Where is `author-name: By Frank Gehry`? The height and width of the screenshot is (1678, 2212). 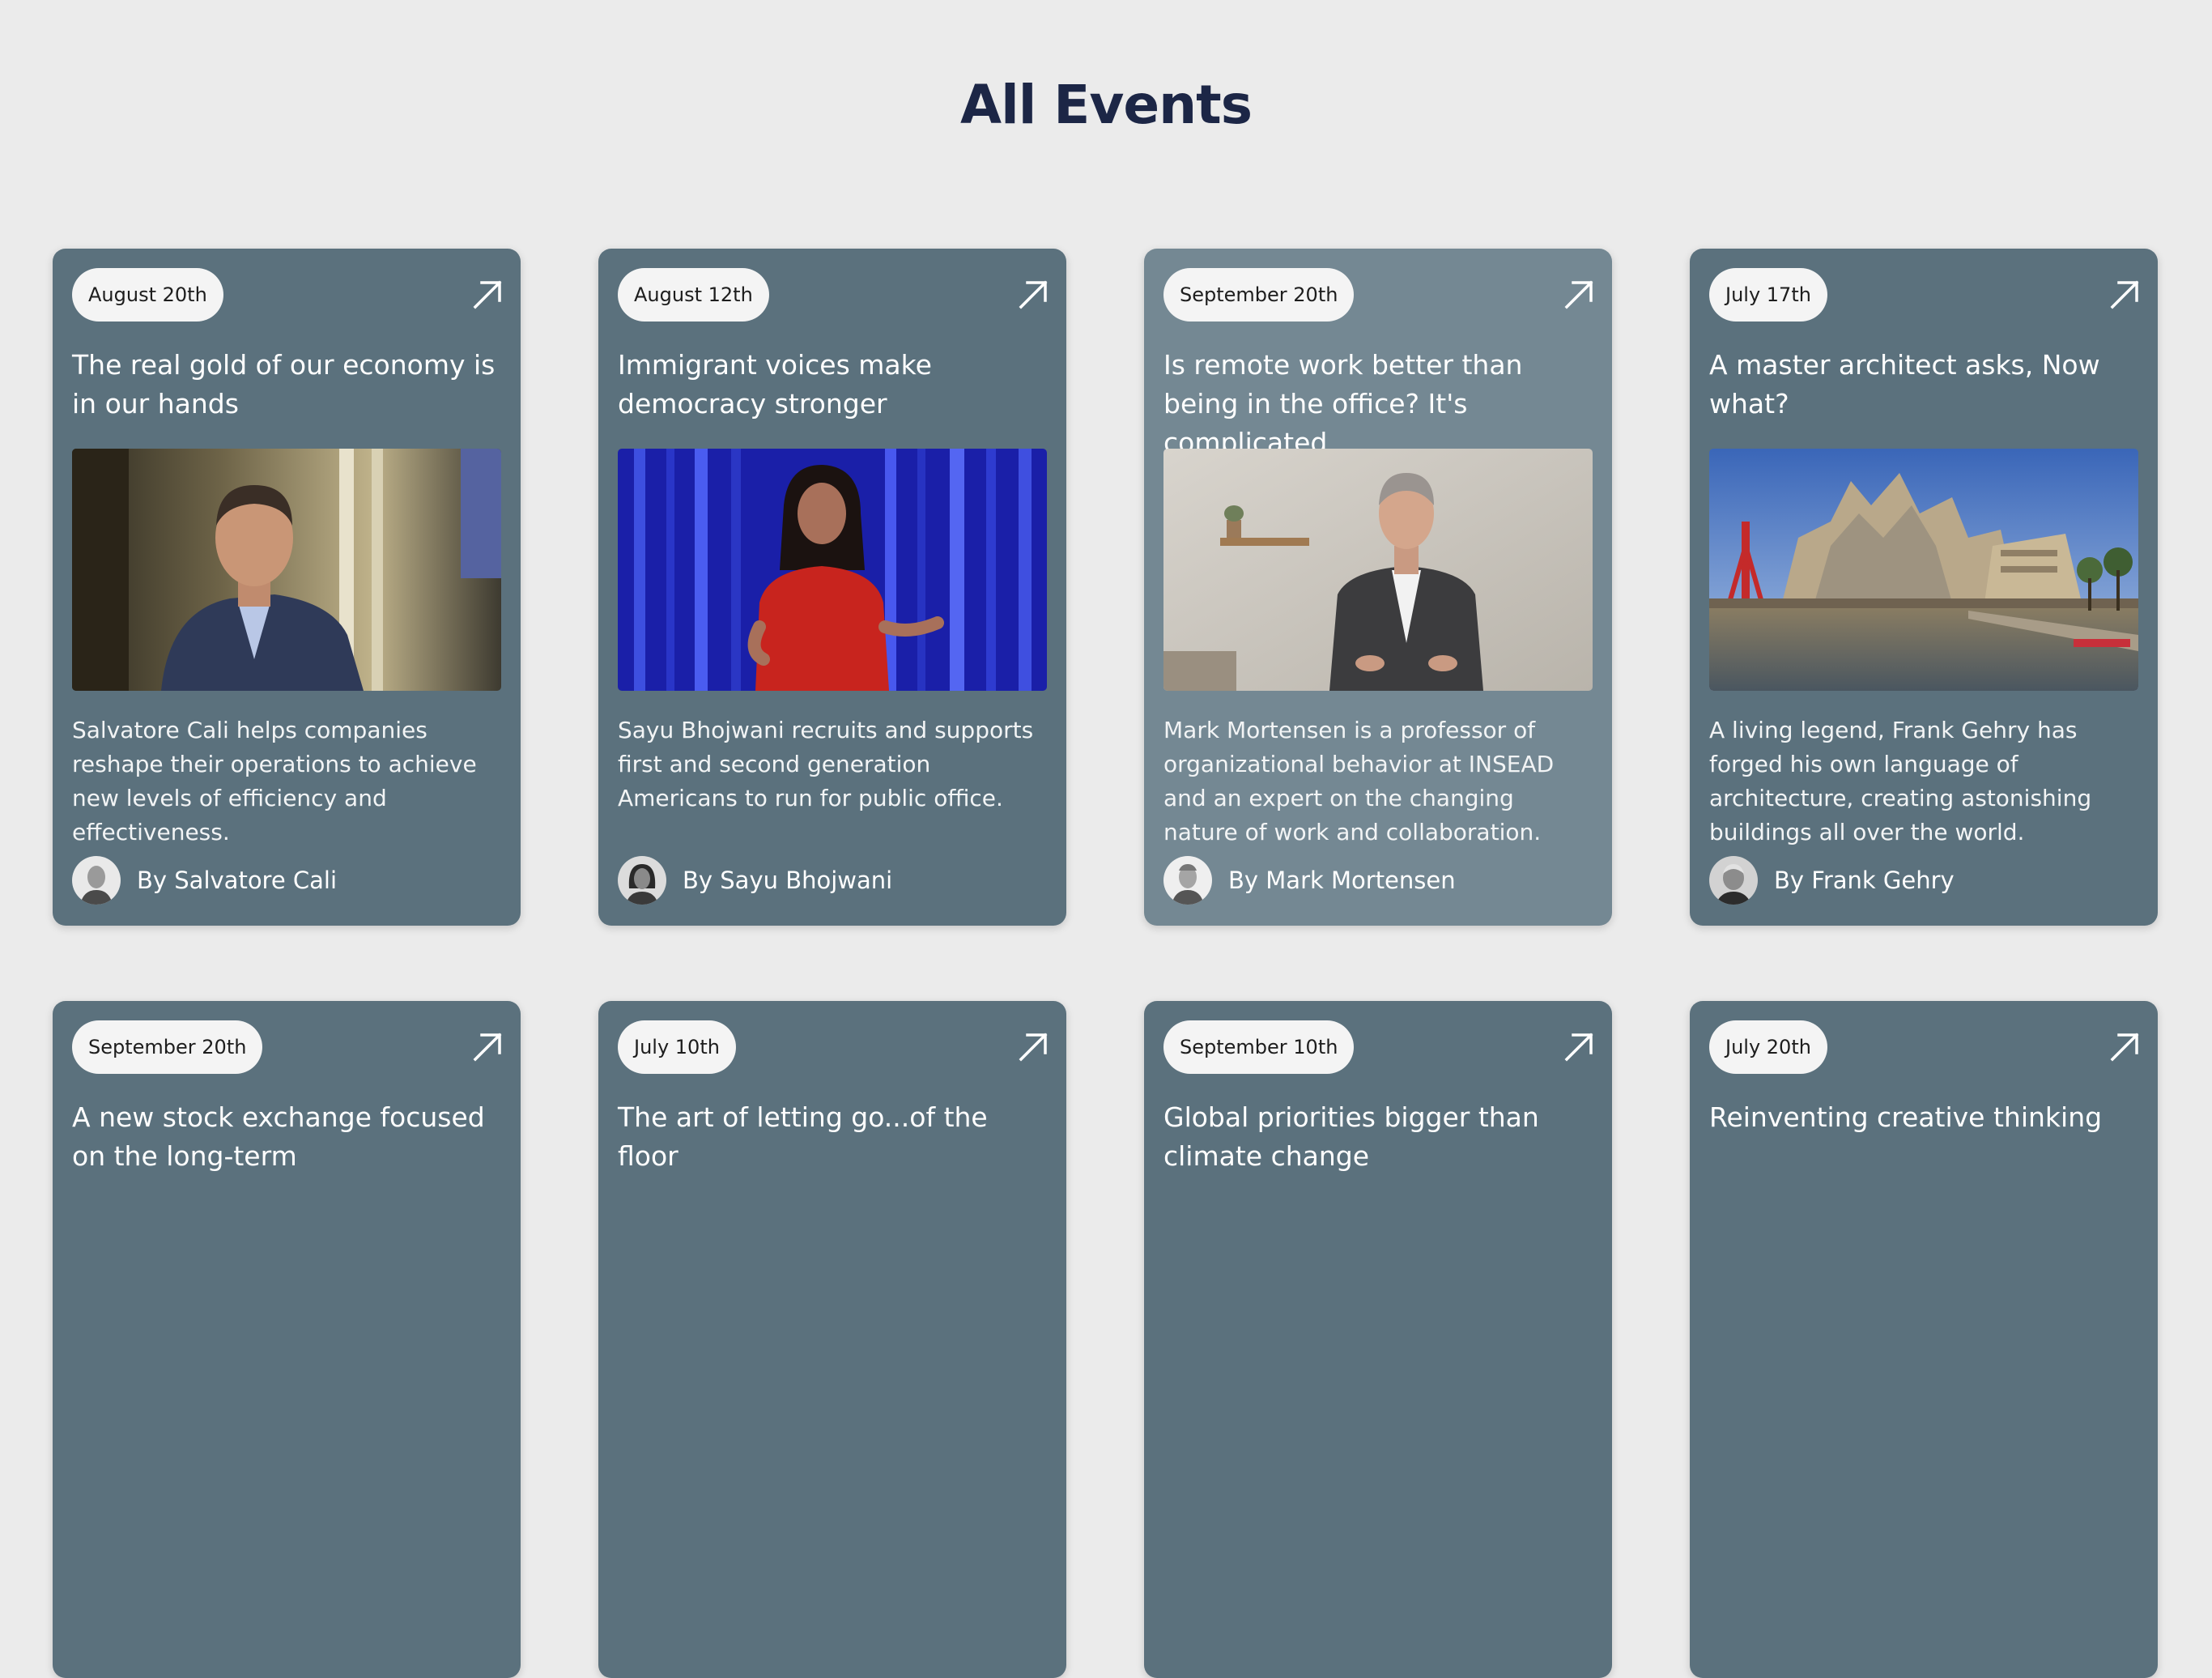
author-name: By Frank Gehry is located at coordinates (1864, 880).